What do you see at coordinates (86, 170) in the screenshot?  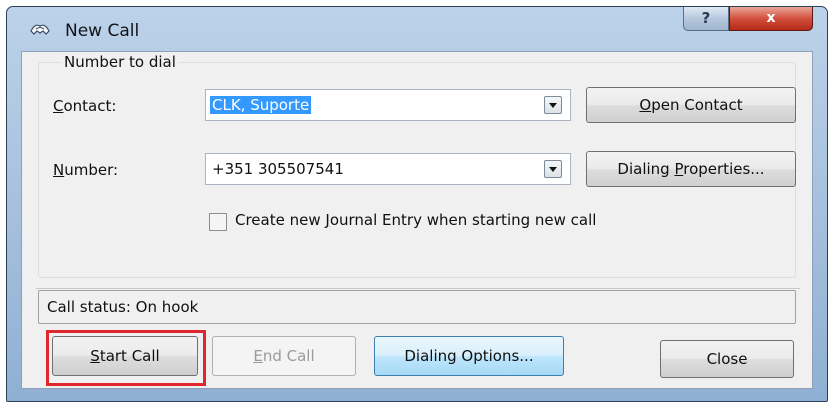 I see `number-label: Number:` at bounding box center [86, 170].